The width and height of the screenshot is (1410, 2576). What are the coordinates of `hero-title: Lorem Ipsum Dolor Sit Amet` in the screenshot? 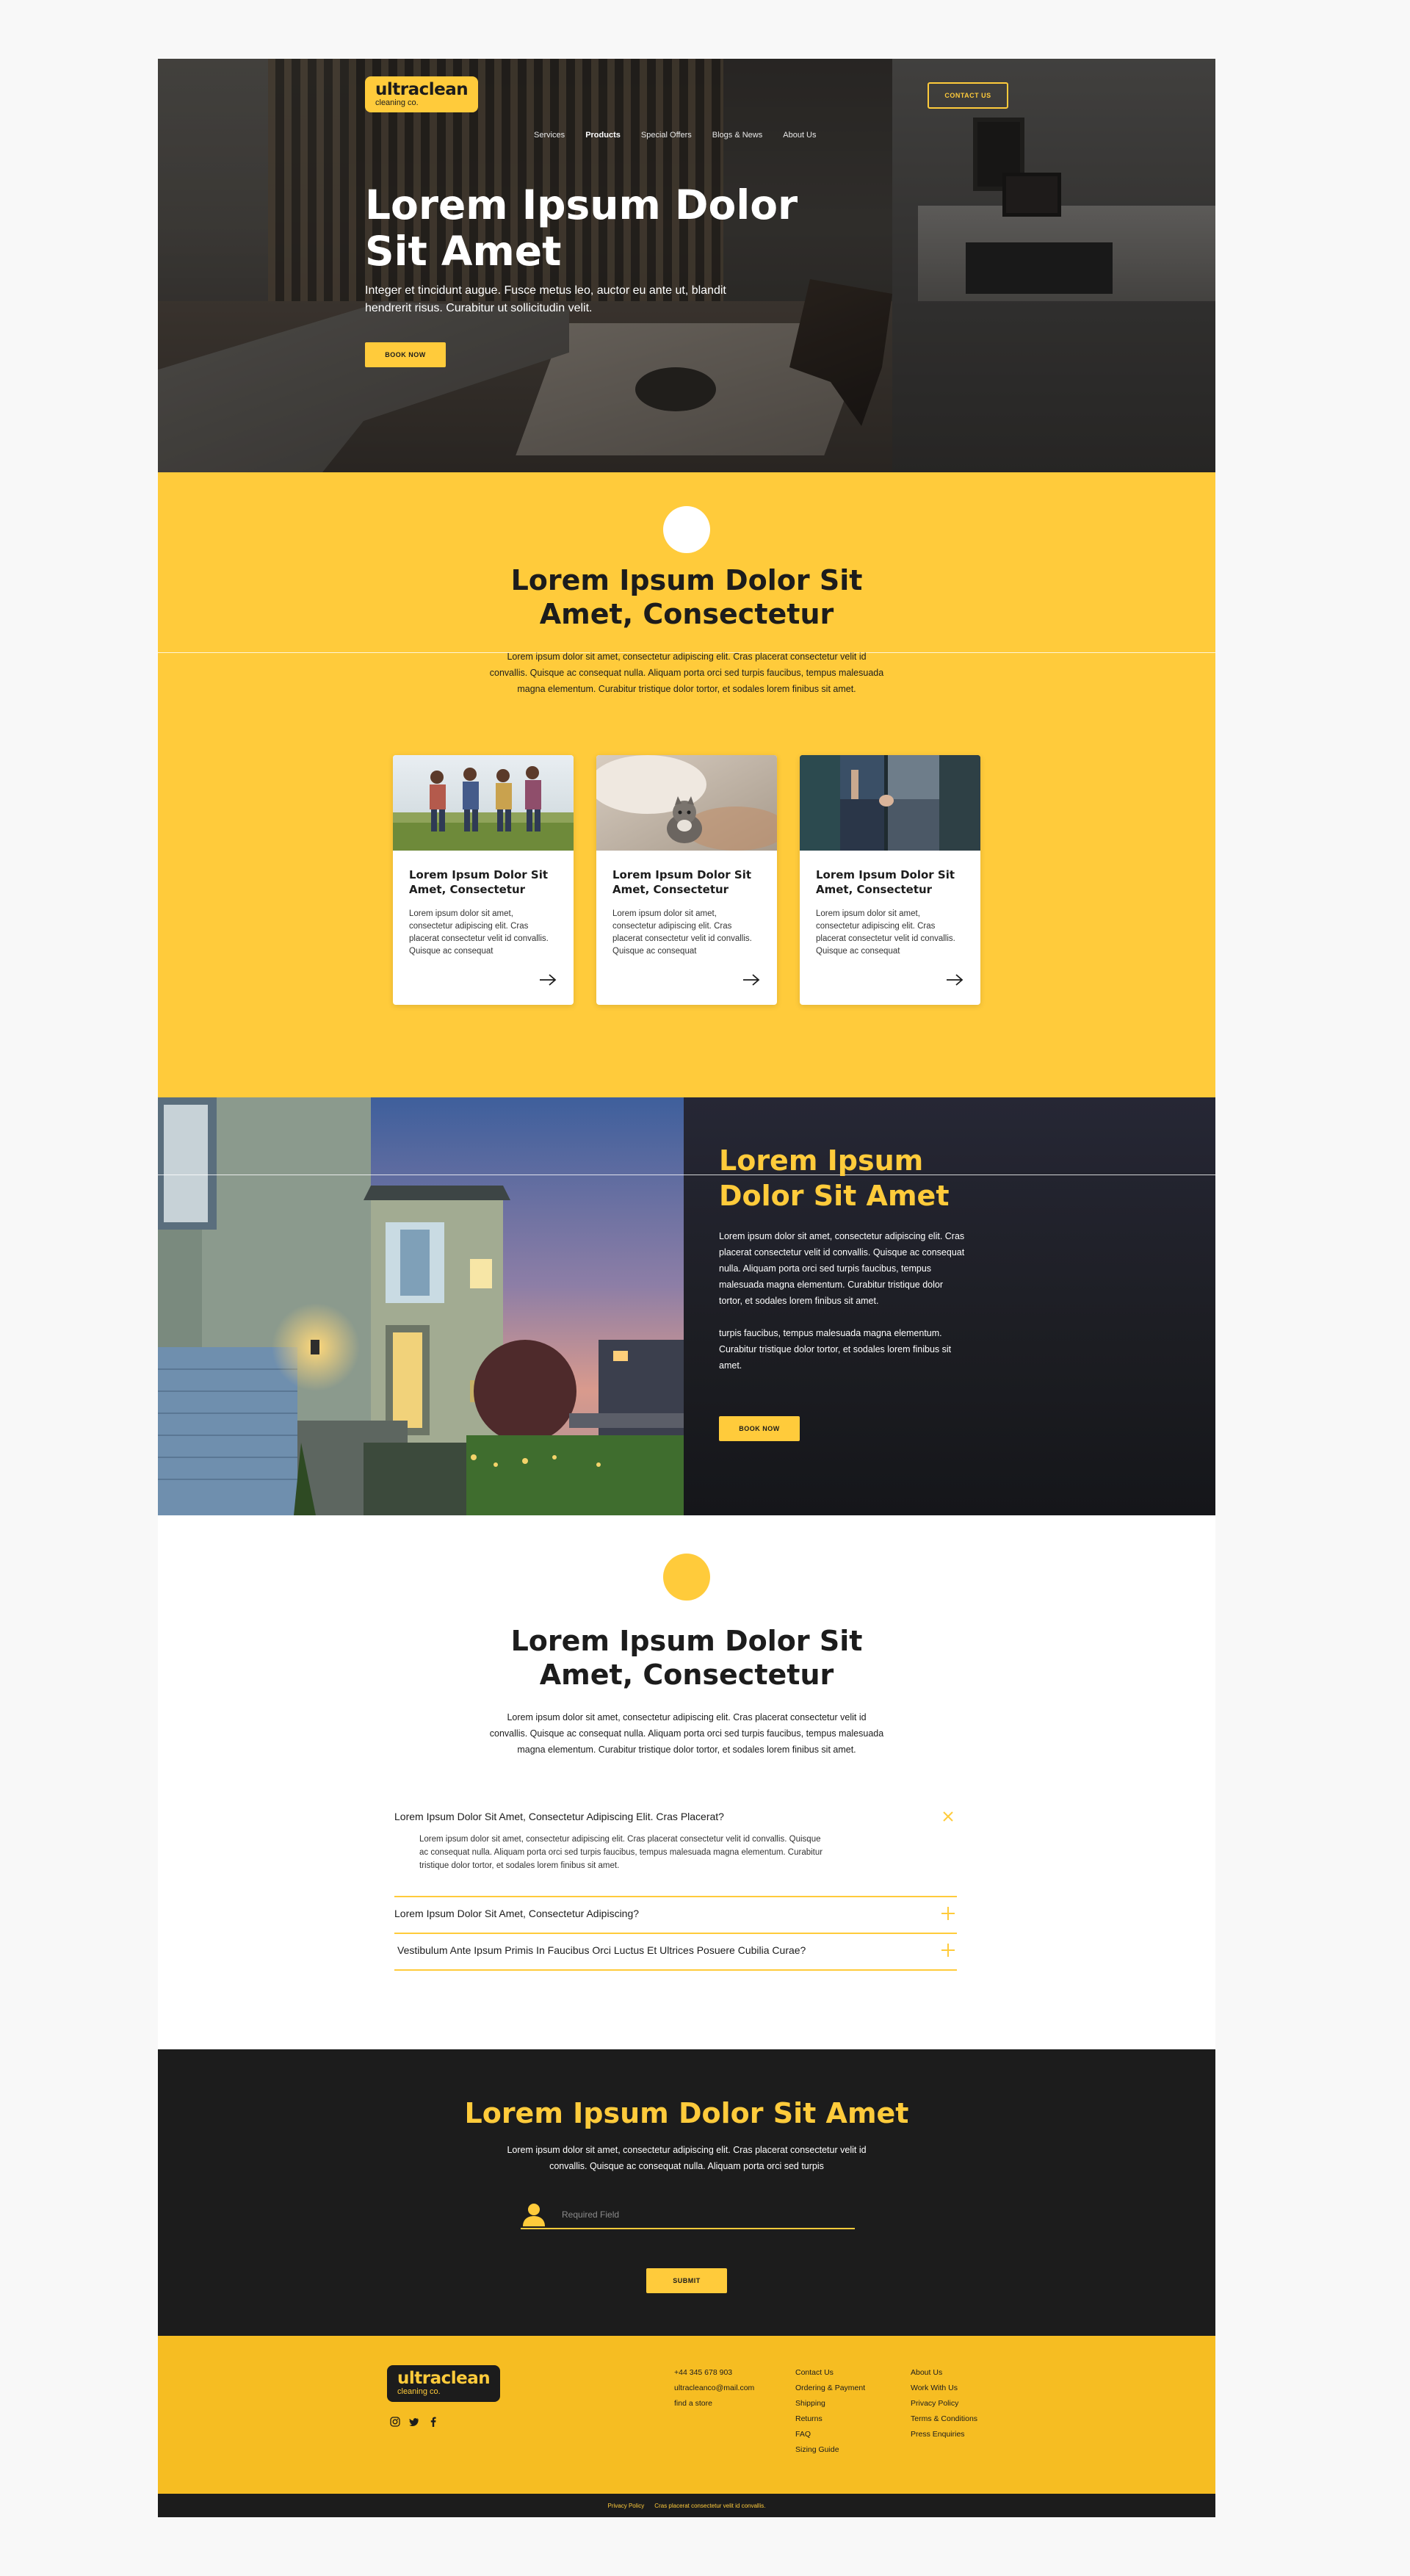 It's located at (581, 228).